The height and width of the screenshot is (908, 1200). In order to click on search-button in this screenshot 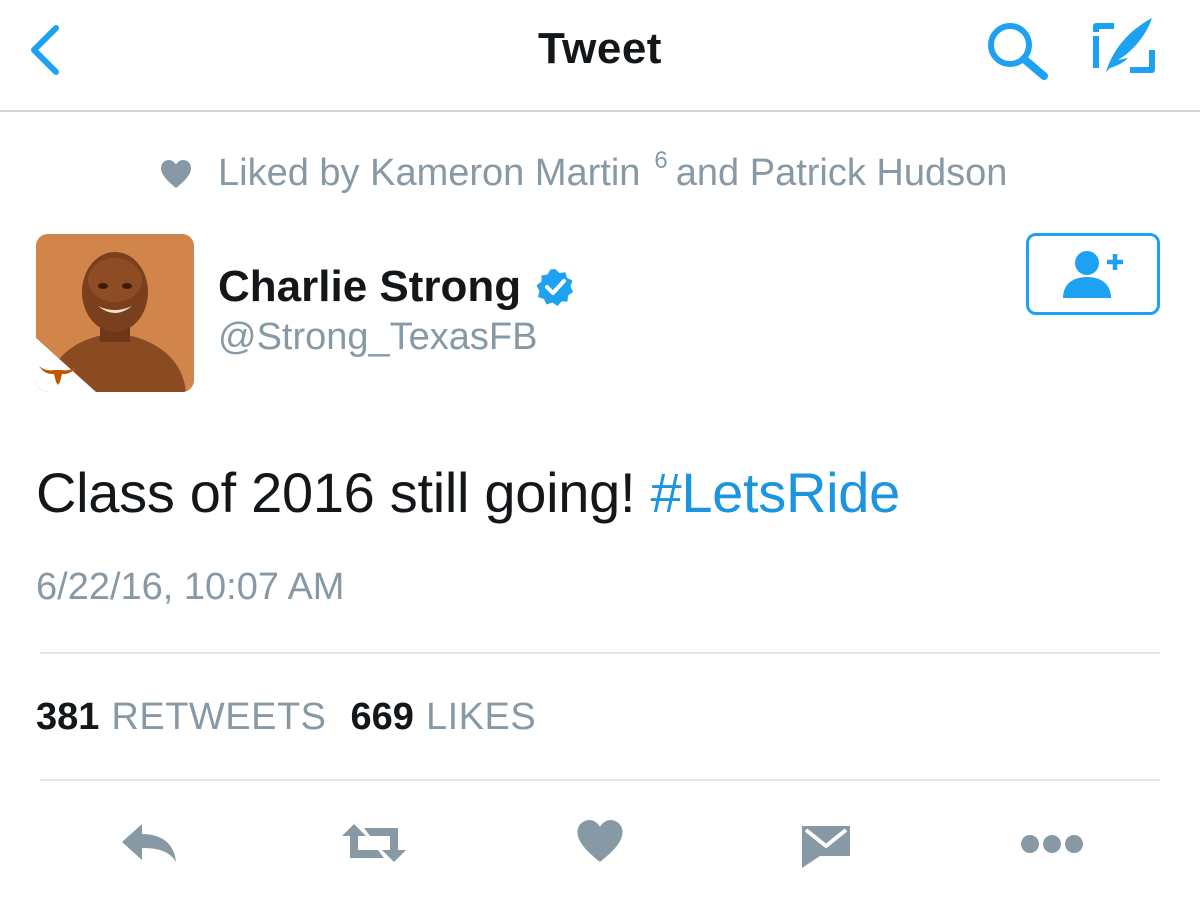, I will do `click(1018, 51)`.